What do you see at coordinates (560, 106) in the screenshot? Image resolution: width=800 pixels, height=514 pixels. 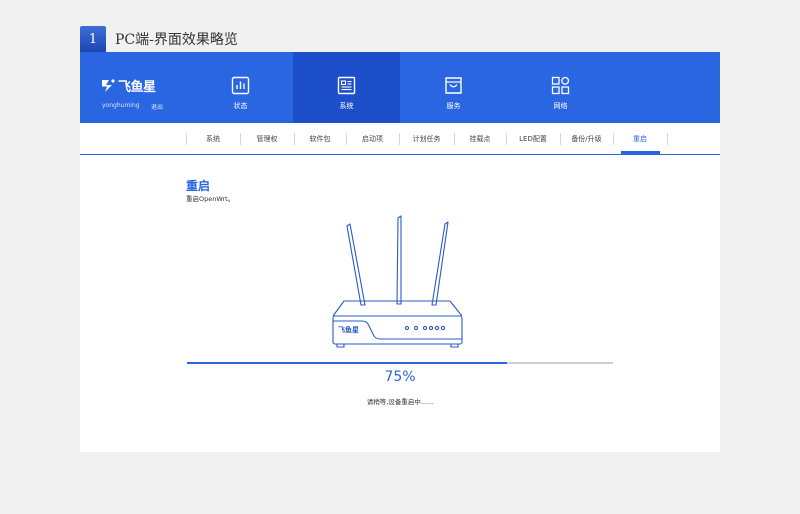 I see `nav-label-network: 网络` at bounding box center [560, 106].